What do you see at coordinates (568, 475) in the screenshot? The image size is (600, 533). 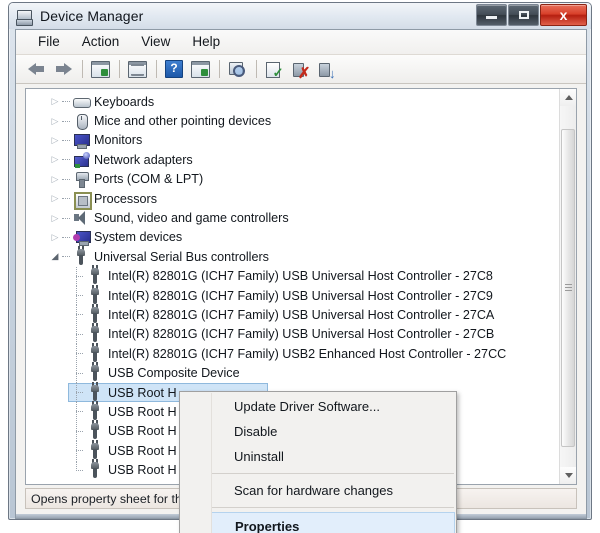 I see `scroll-down-button` at bounding box center [568, 475].